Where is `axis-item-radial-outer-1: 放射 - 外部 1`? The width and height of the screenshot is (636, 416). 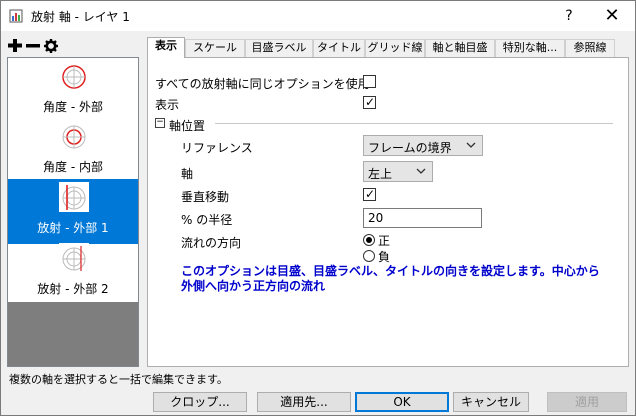 axis-item-radial-outer-1: 放射 - 外部 1 is located at coordinates (73, 211).